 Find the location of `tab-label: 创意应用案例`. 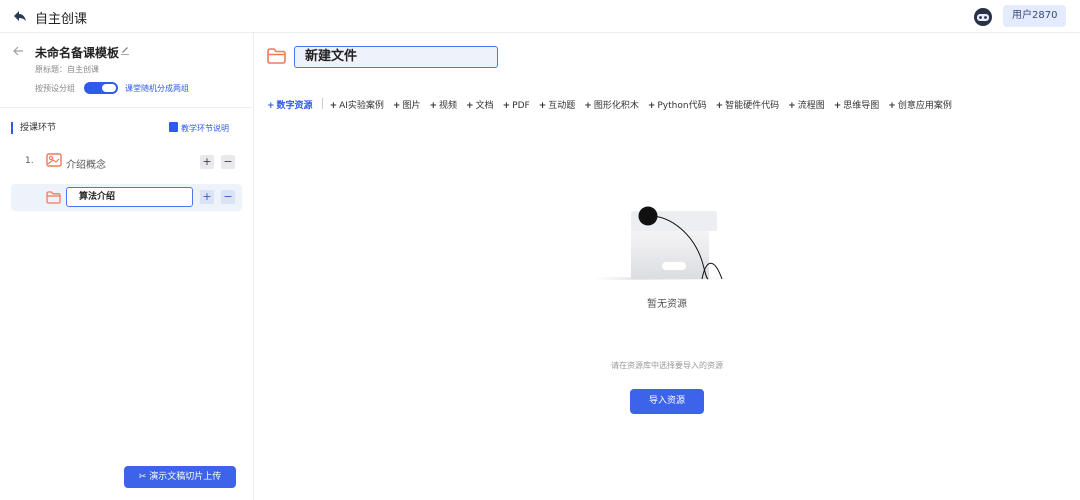

tab-label: 创意应用案例 is located at coordinates (924, 106).